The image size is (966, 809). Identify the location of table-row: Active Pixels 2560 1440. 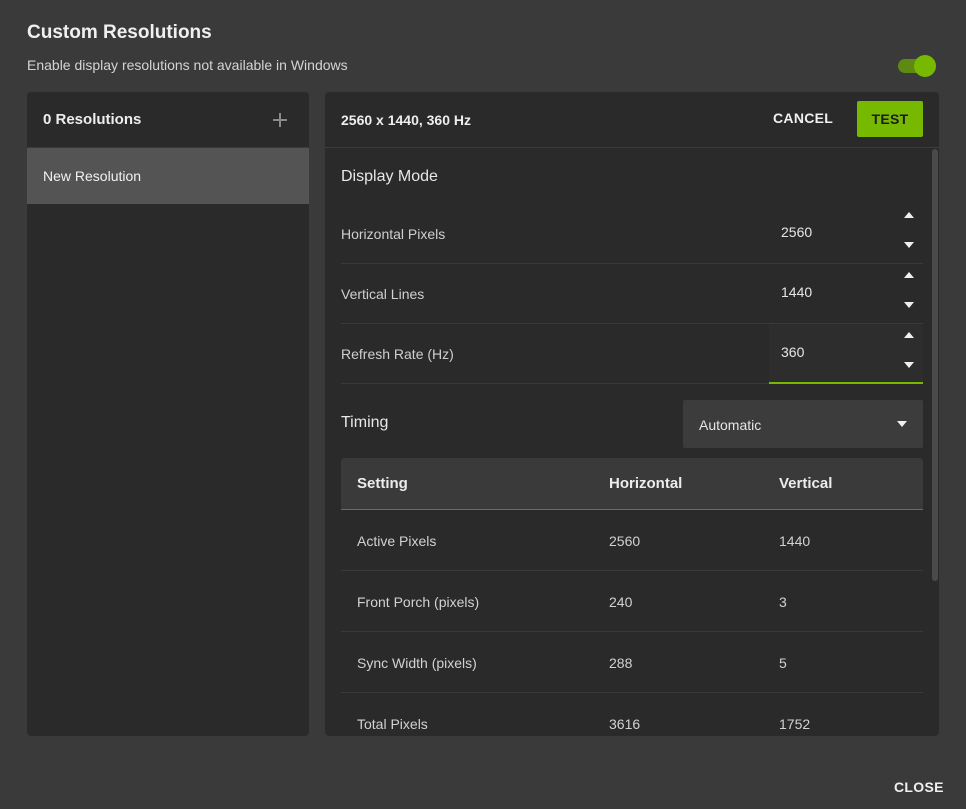
(632, 540).